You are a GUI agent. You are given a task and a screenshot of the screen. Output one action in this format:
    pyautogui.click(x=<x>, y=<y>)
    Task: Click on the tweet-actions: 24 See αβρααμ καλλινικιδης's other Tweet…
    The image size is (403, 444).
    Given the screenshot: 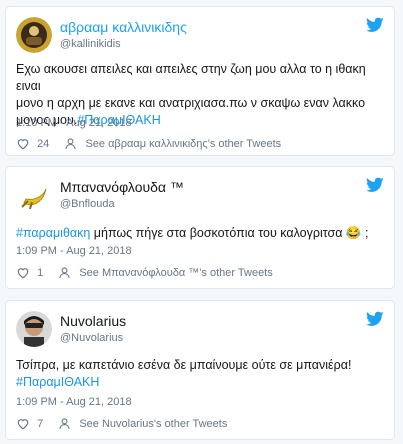 What is the action you would take?
    pyautogui.click(x=148, y=145)
    